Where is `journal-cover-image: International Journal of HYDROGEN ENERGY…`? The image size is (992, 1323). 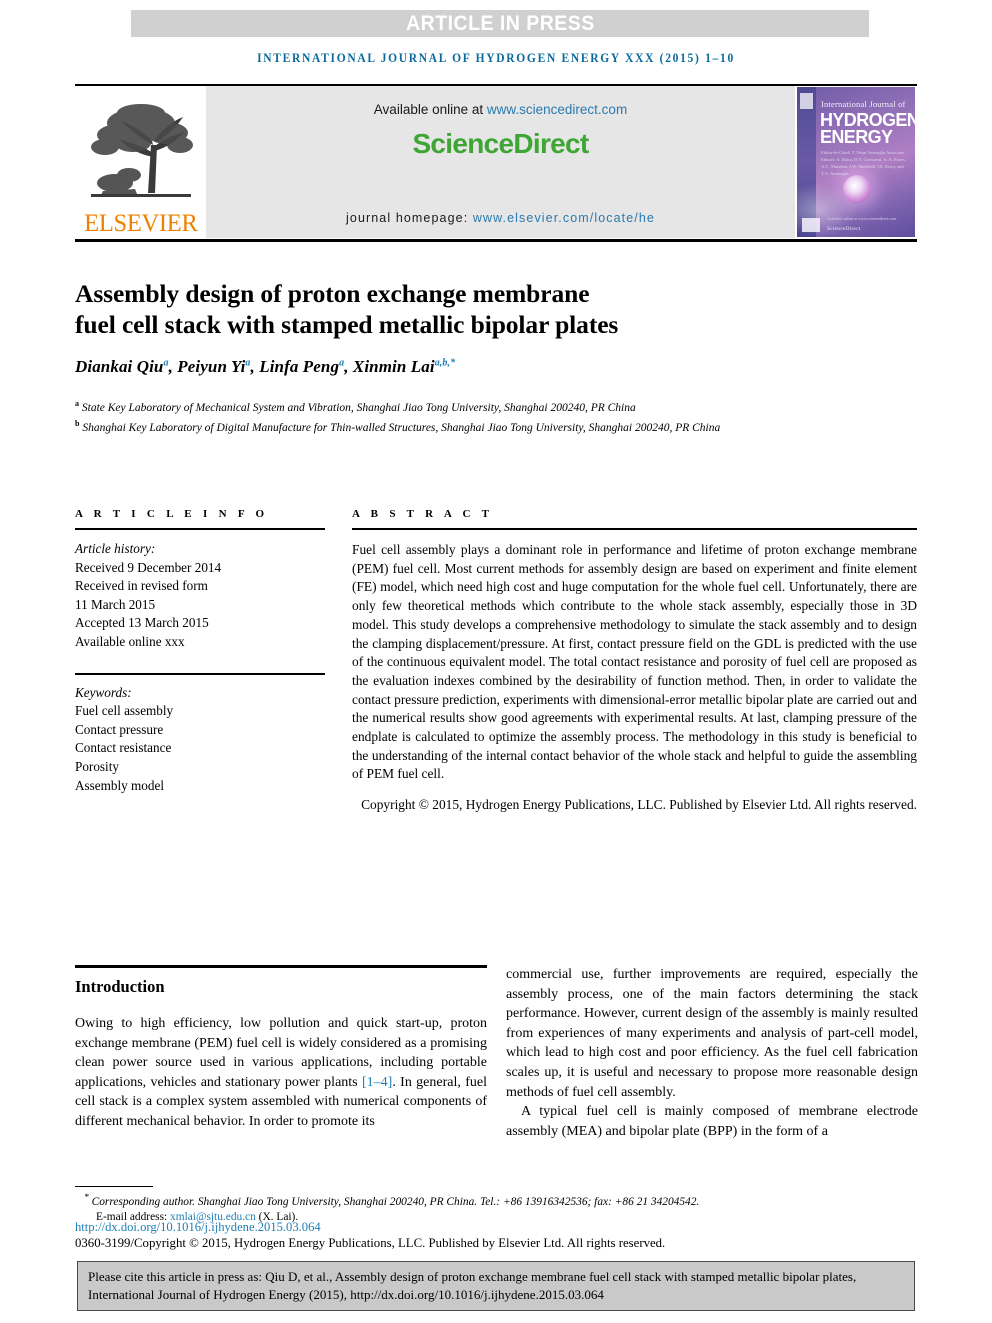
journal-cover-image: International Journal of HYDROGEN ENERGY… is located at coordinates (856, 162).